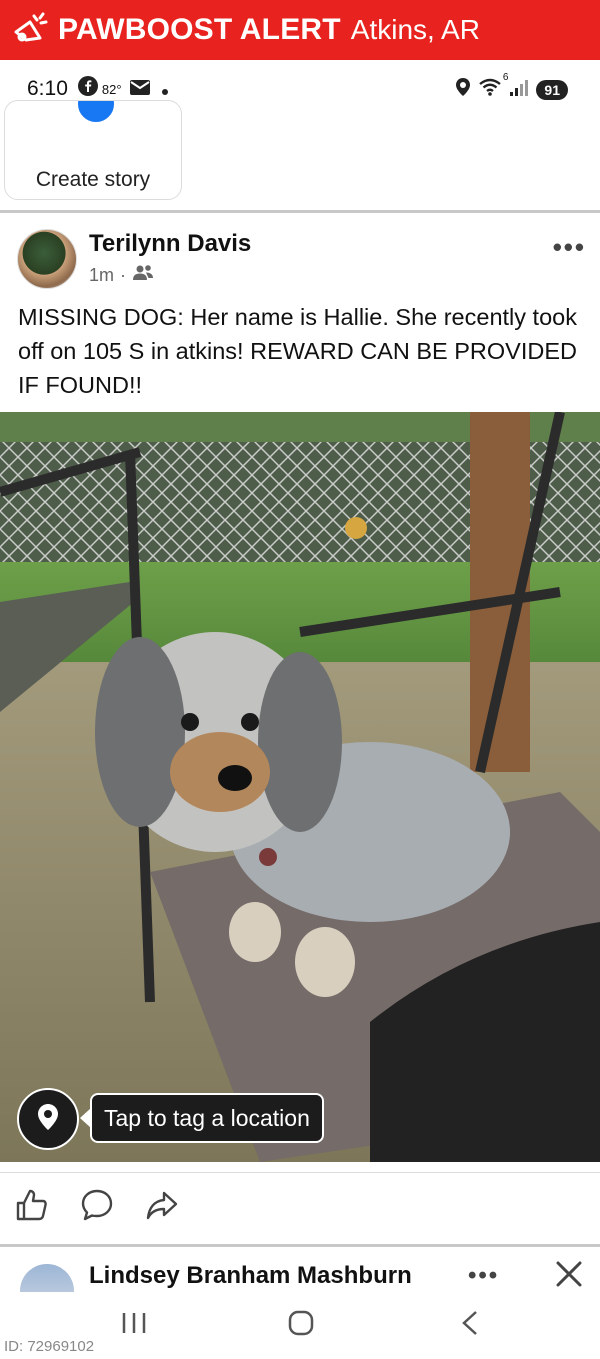 This screenshot has width=600, height=1359. What do you see at coordinates (300, 256) in the screenshot?
I see `post-header: Terilynn Davis 1m · •••` at bounding box center [300, 256].